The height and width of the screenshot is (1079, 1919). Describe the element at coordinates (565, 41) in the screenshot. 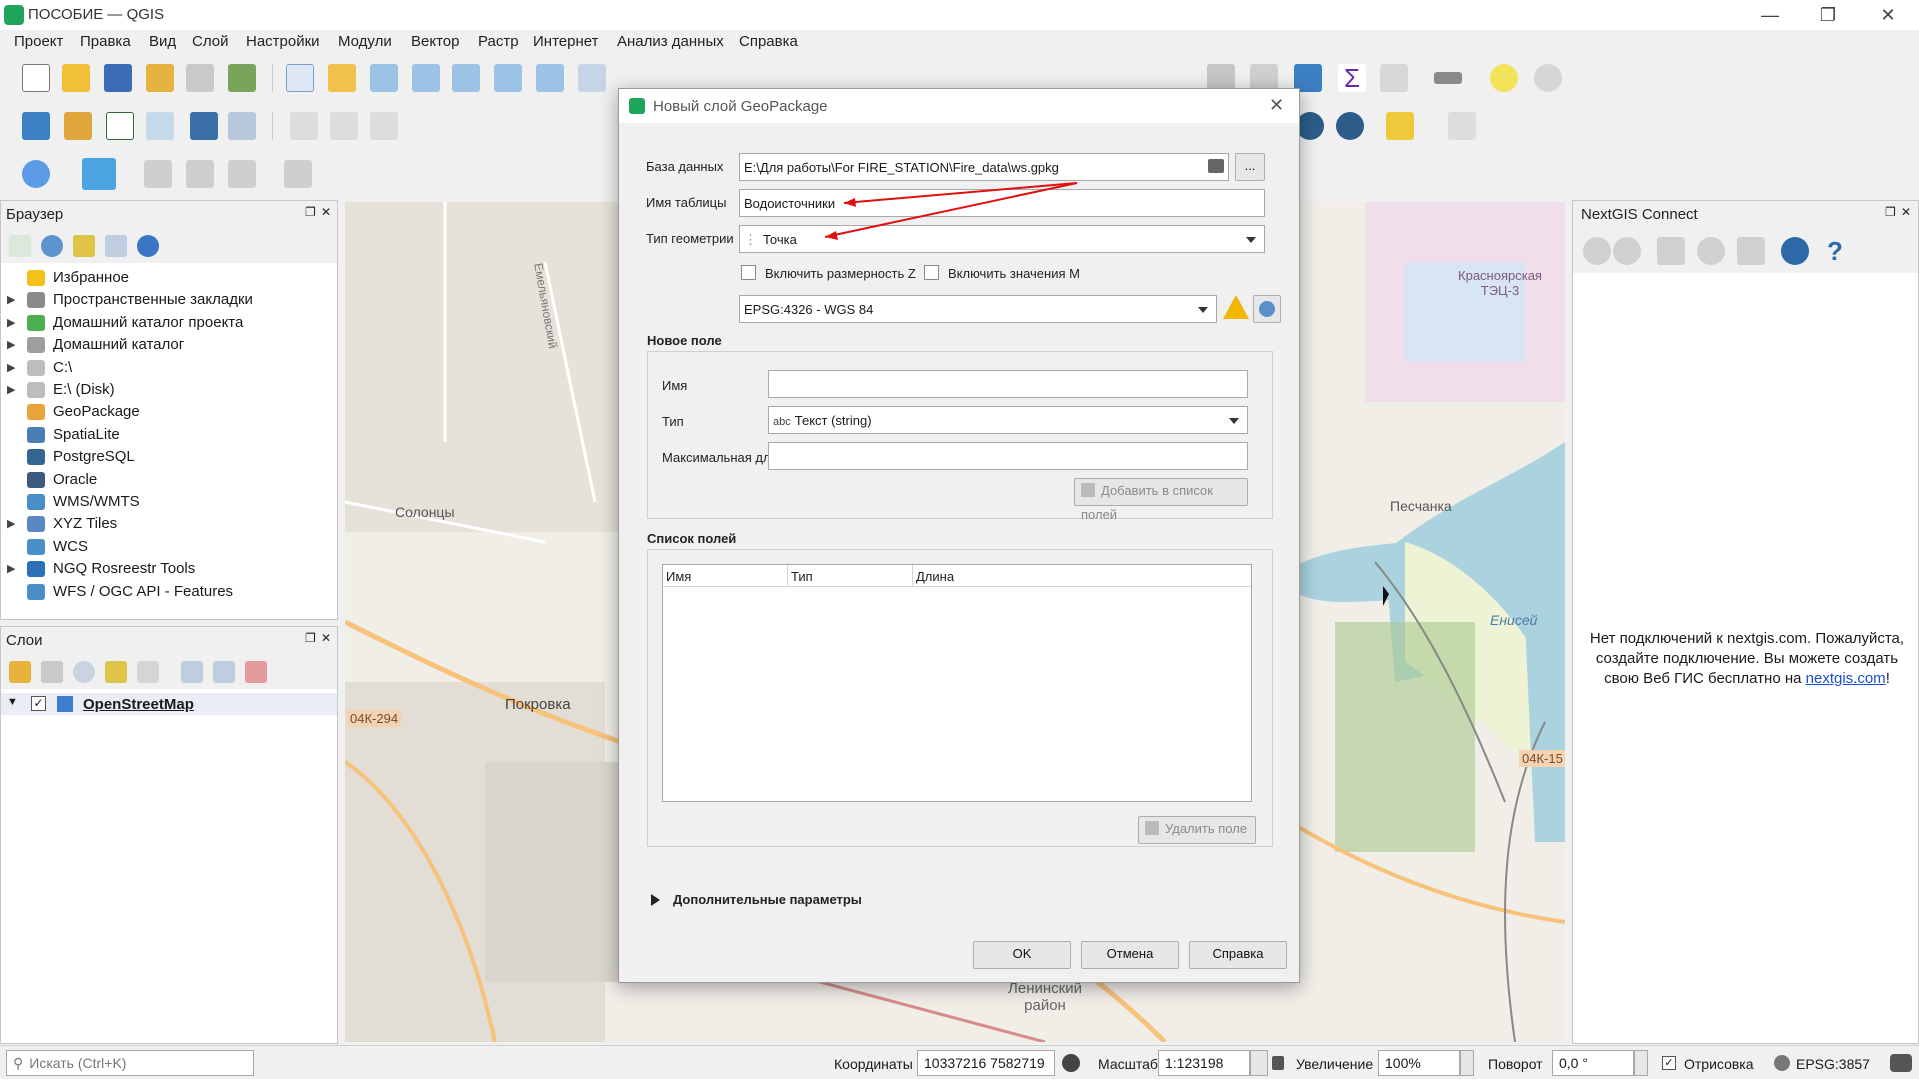

I see `menu-web: Интернет` at that location.